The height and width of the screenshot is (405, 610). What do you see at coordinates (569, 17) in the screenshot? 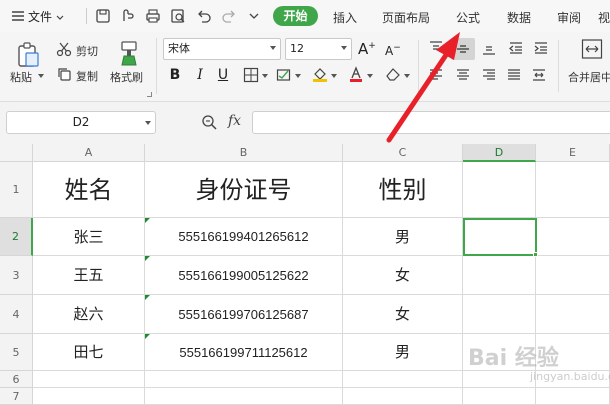
I see `tab-review: 审阅` at bounding box center [569, 17].